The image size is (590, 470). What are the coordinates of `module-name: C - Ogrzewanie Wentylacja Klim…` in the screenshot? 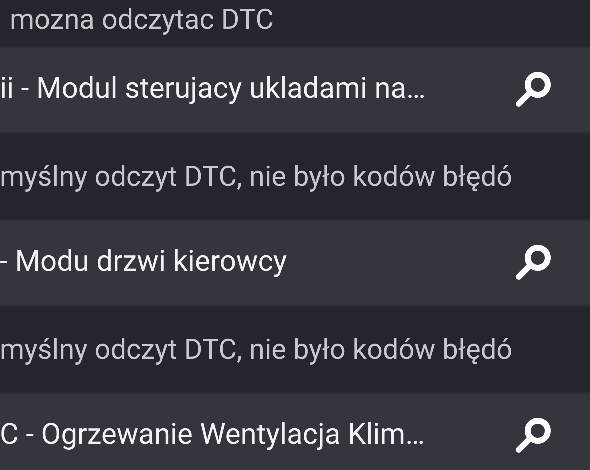 It's located at (213, 435).